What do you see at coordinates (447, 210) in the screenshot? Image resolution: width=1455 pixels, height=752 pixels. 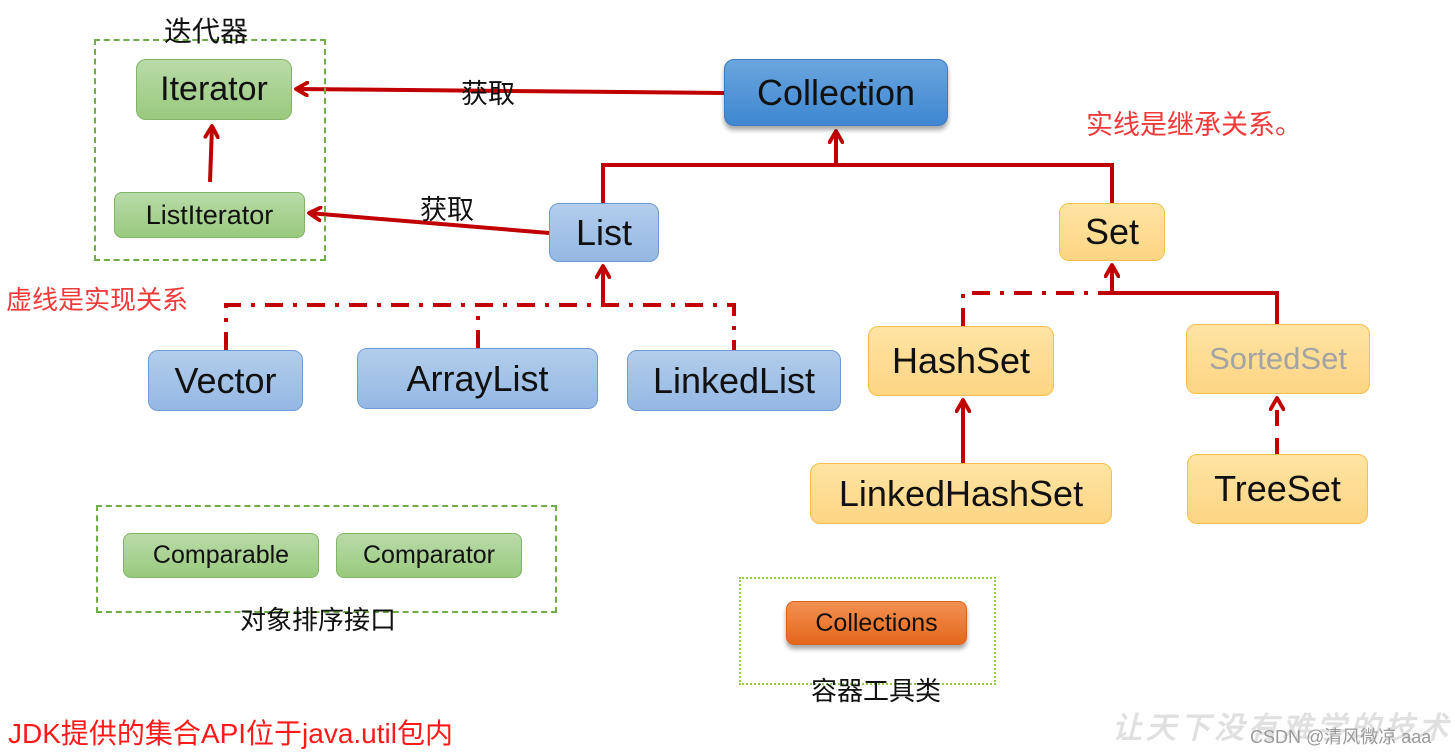 I see `edge-label-get-listiterator: 获取` at bounding box center [447, 210].